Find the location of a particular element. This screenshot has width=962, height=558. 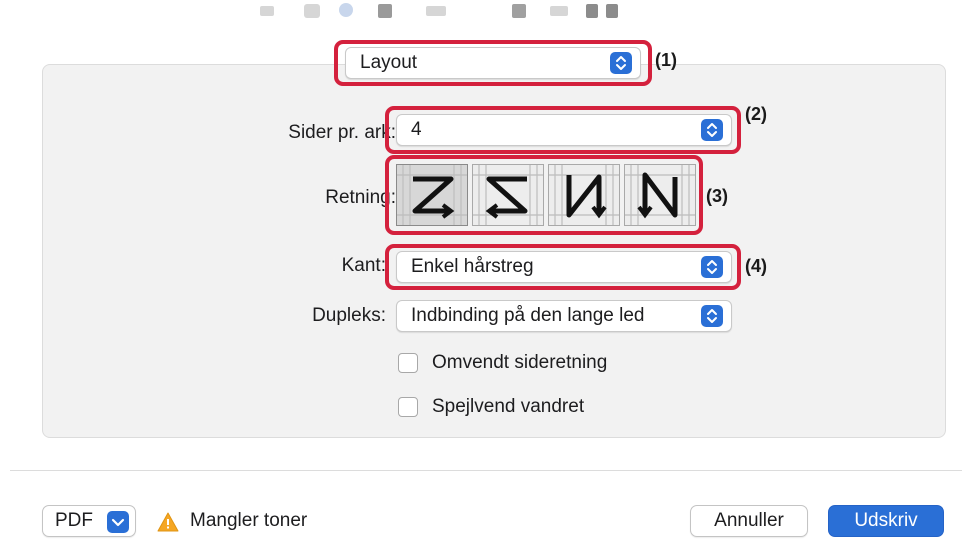

direction-option-reverse-z is located at coordinates (508, 195).